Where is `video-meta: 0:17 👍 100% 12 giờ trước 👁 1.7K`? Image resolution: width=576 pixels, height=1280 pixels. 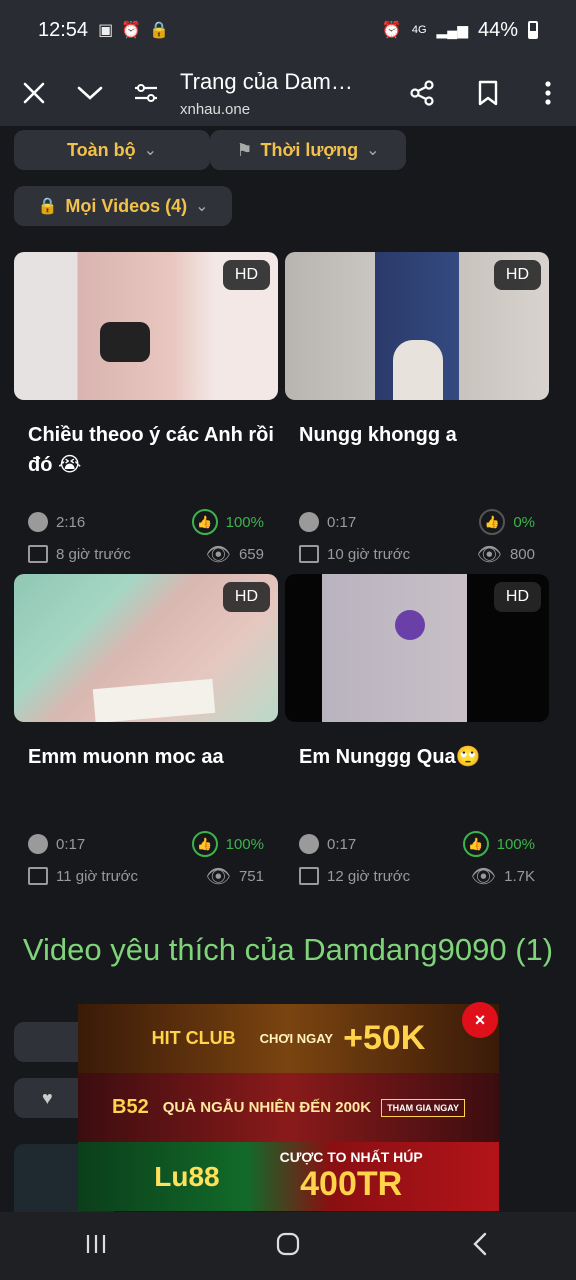
video-meta: 0:17 👍 100% 12 giờ trước 👁 1.7K is located at coordinates (417, 860).